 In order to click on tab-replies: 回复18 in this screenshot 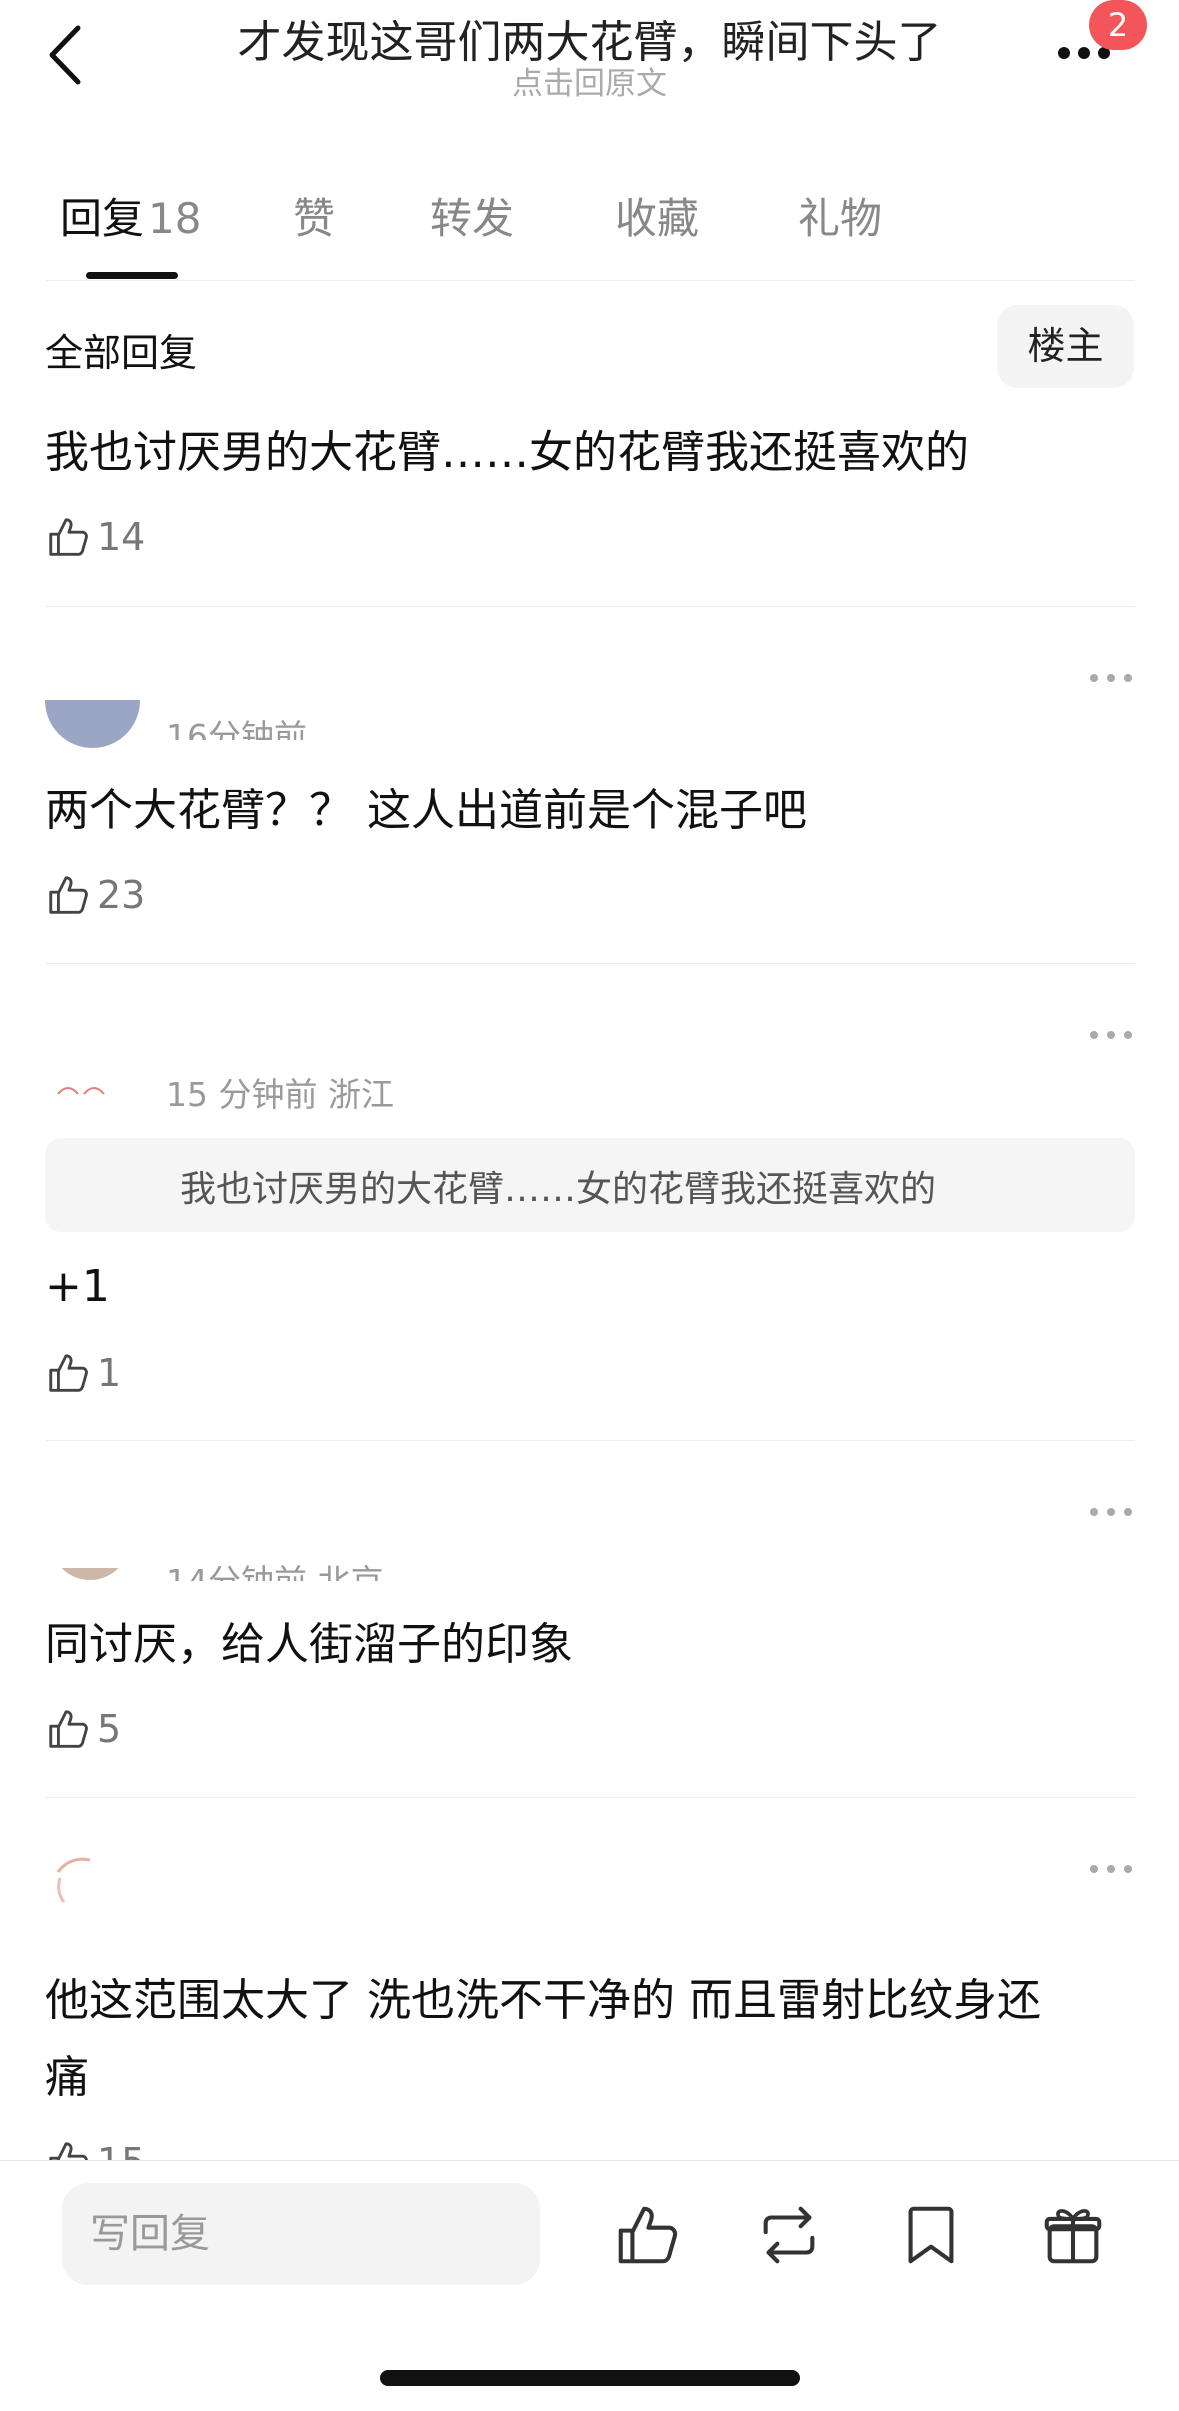, I will do `click(130, 215)`.